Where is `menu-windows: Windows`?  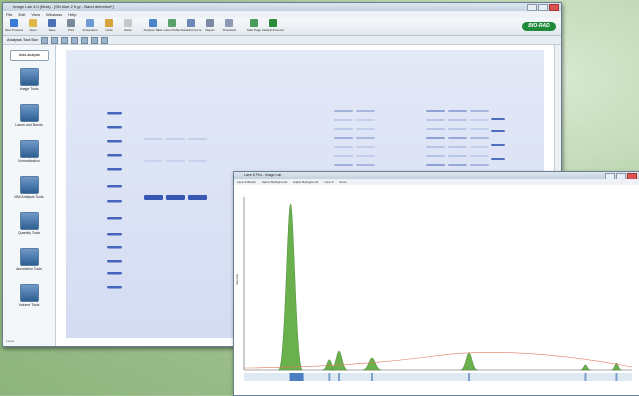
menu-windows: Windows is located at coordinates (54, 14).